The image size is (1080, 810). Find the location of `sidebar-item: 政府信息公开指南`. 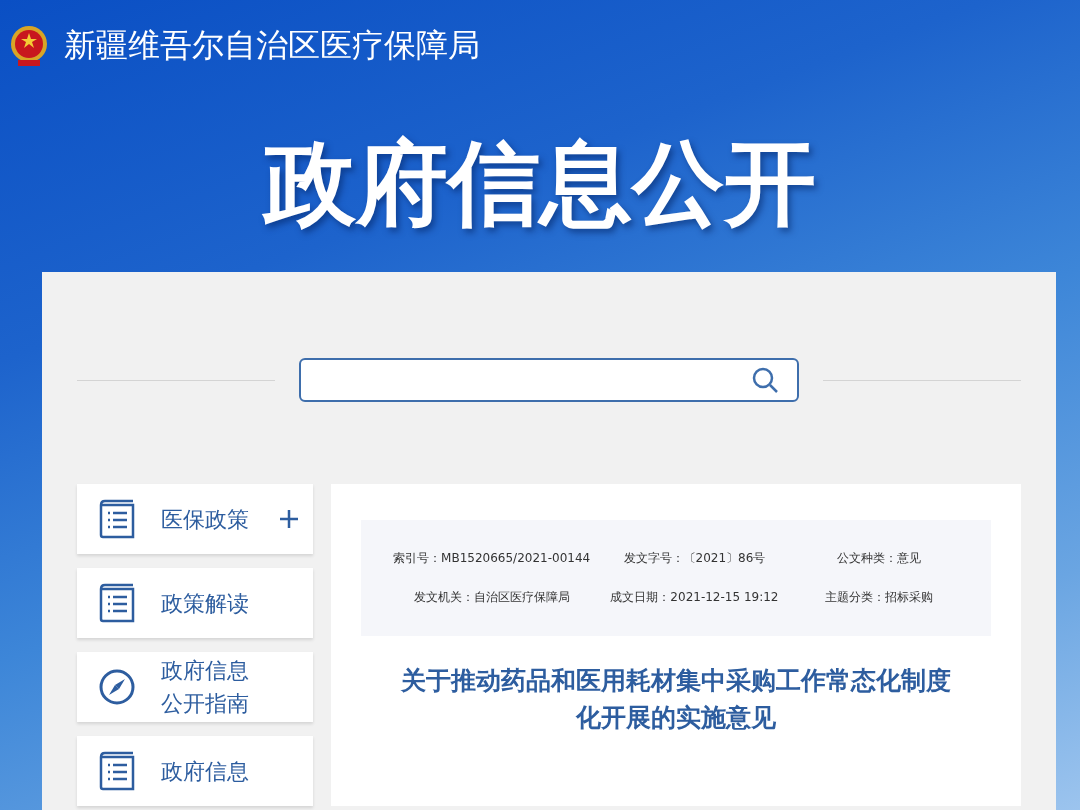

sidebar-item: 政府信息公开指南 is located at coordinates (195, 687).